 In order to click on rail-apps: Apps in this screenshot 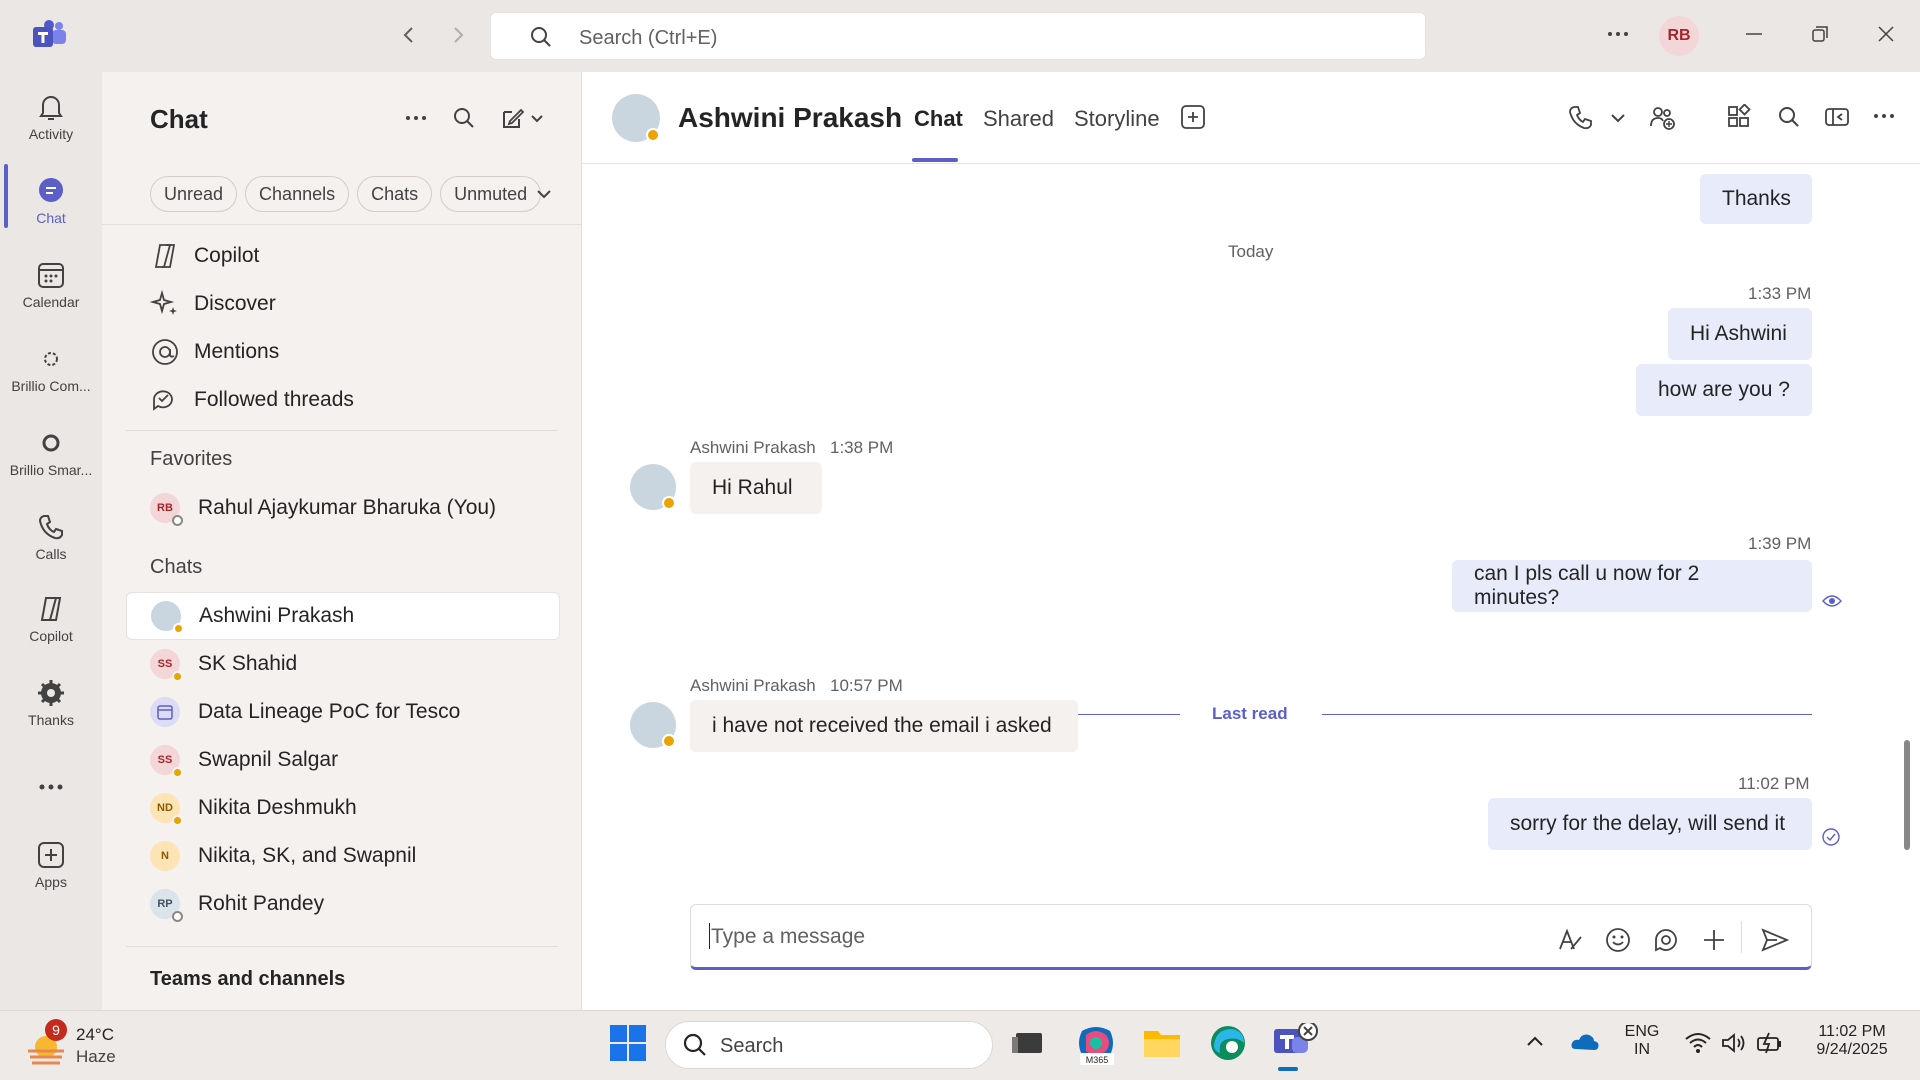, I will do `click(51, 870)`.